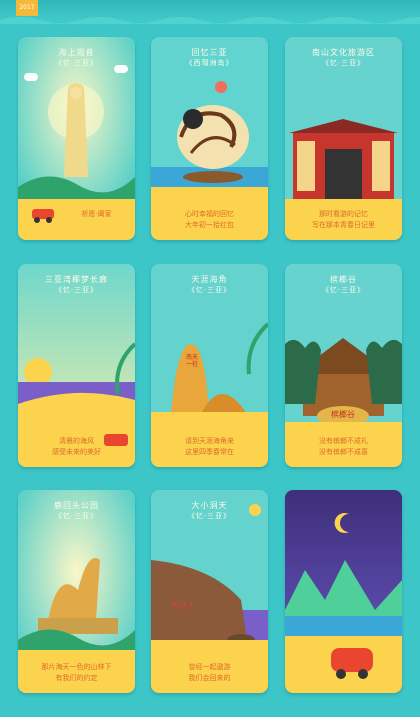  Describe the element at coordinates (76, 441) in the screenshot. I see `card-caption-1: 清晨的海风` at that location.